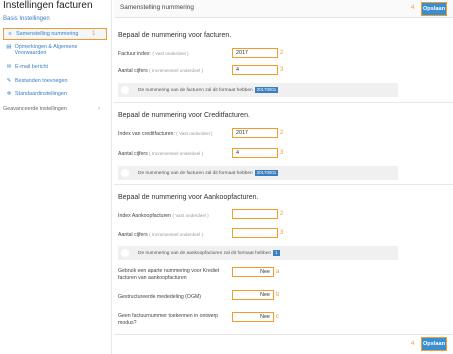 The height and width of the screenshot is (354, 453). What do you see at coordinates (10, 34) in the screenshot?
I see `list-icon: ≡` at bounding box center [10, 34].